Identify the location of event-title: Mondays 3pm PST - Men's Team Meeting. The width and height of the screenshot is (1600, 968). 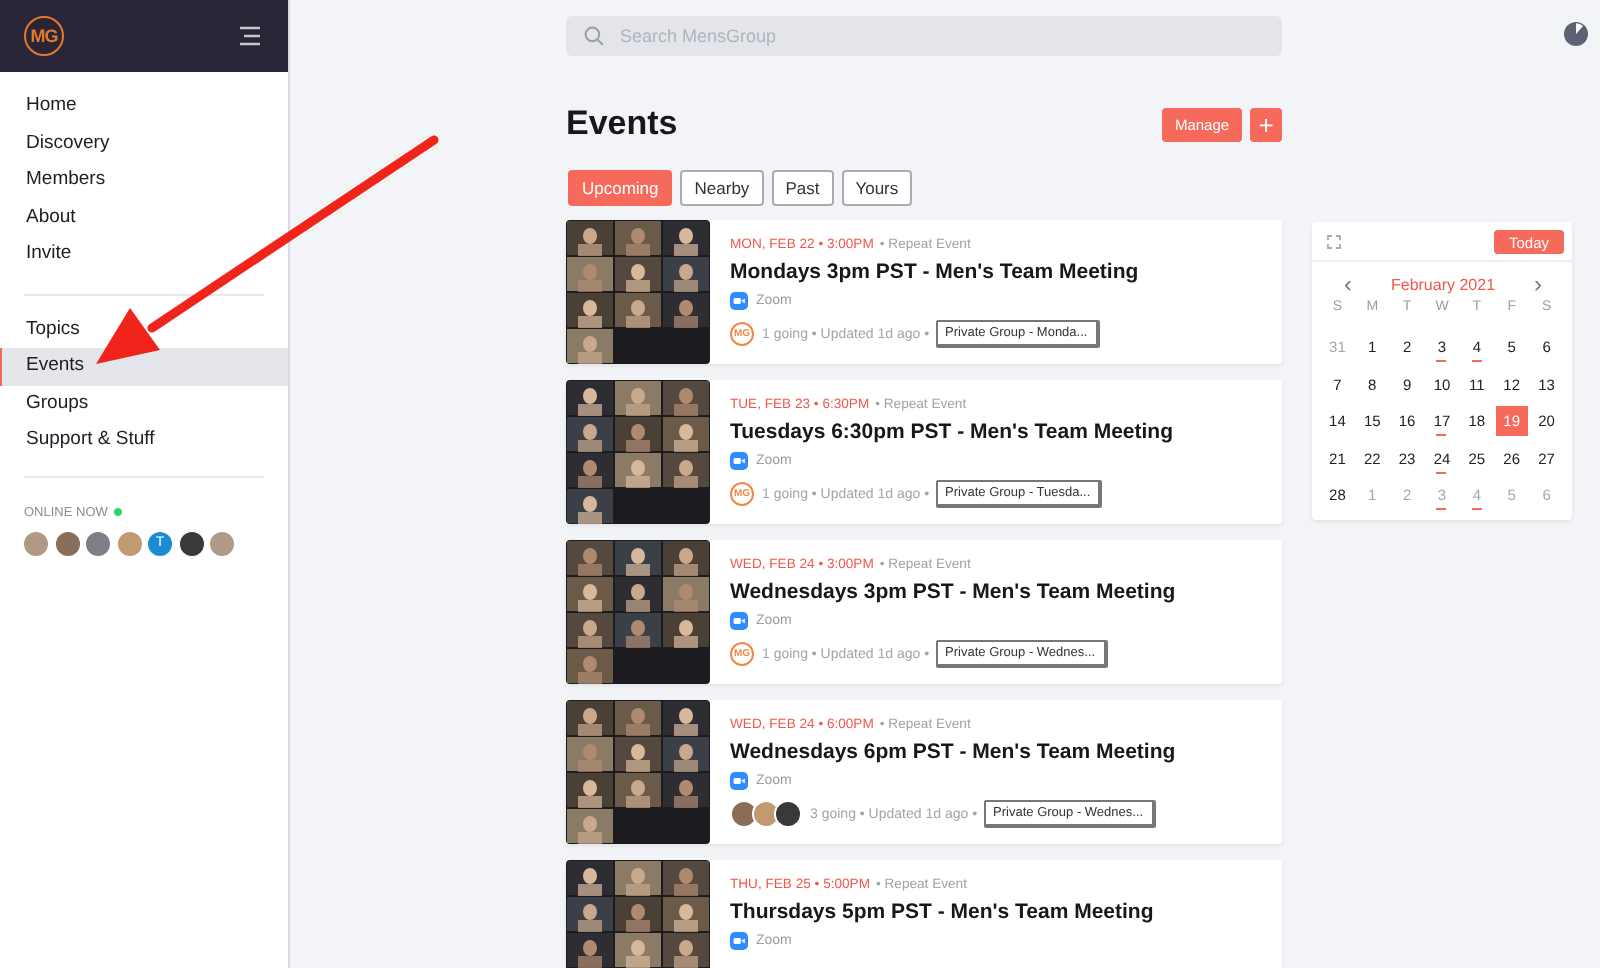
(934, 272).